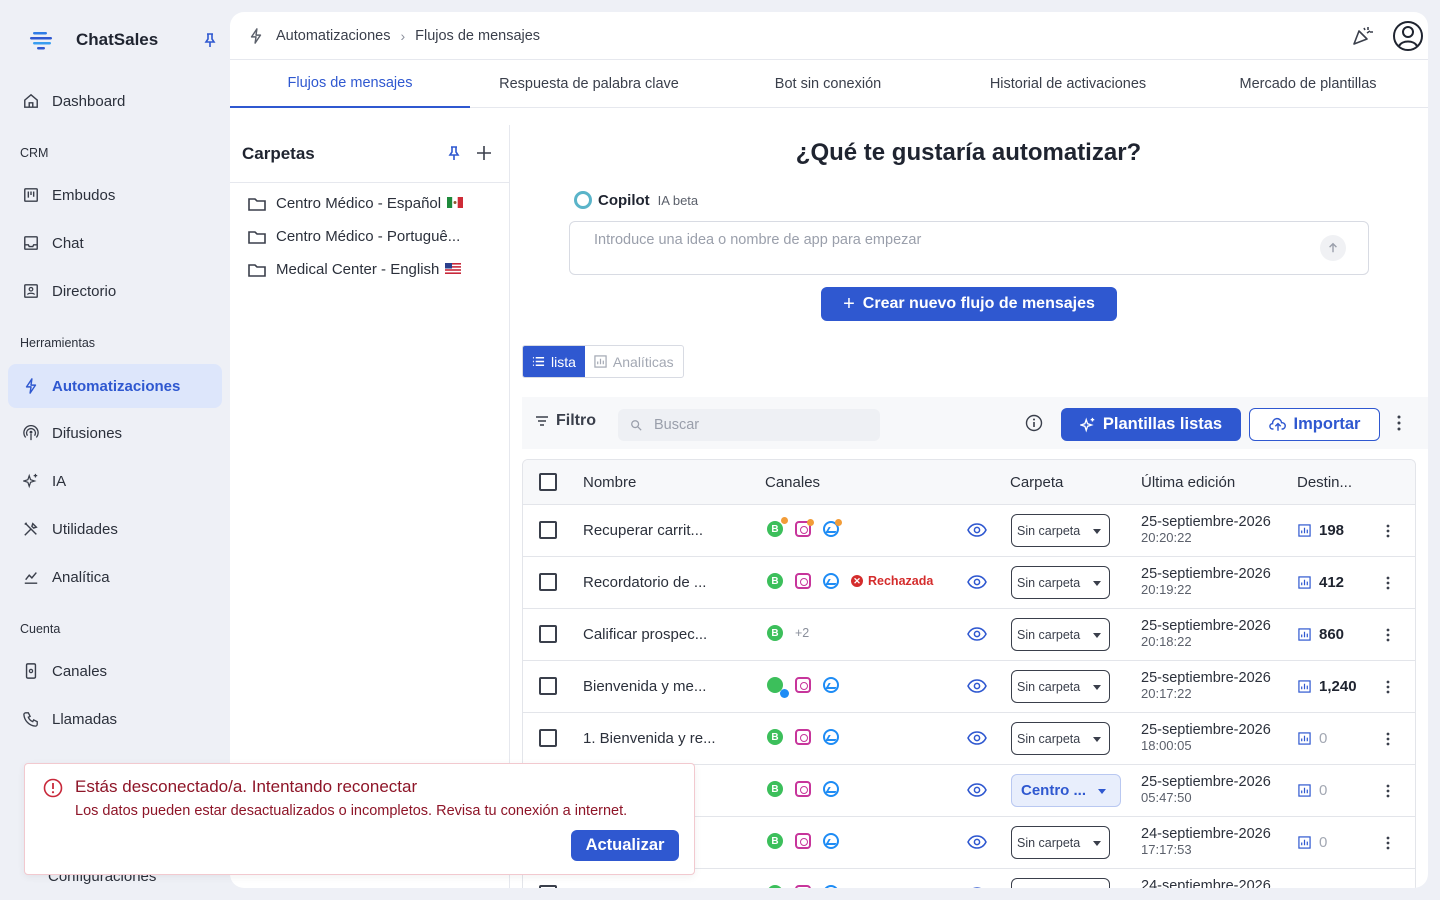 Image resolution: width=1440 pixels, height=900 pixels. Describe the element at coordinates (115, 243) in the screenshot. I see `nav-chat: Chat` at that location.